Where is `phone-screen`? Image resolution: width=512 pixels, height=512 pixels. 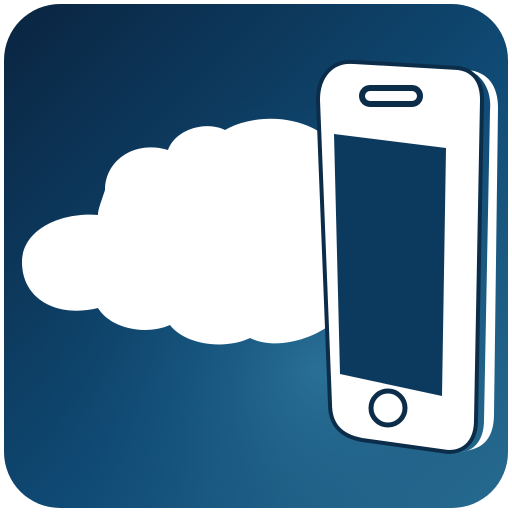 phone-screen is located at coordinates (390, 265).